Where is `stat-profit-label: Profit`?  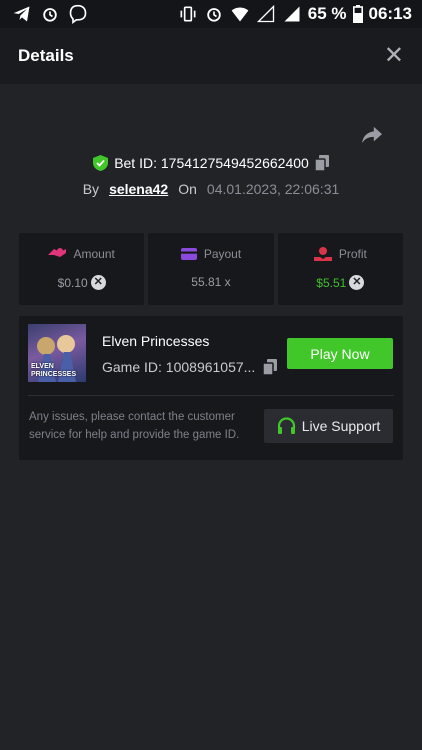 stat-profit-label: Profit is located at coordinates (352, 254).